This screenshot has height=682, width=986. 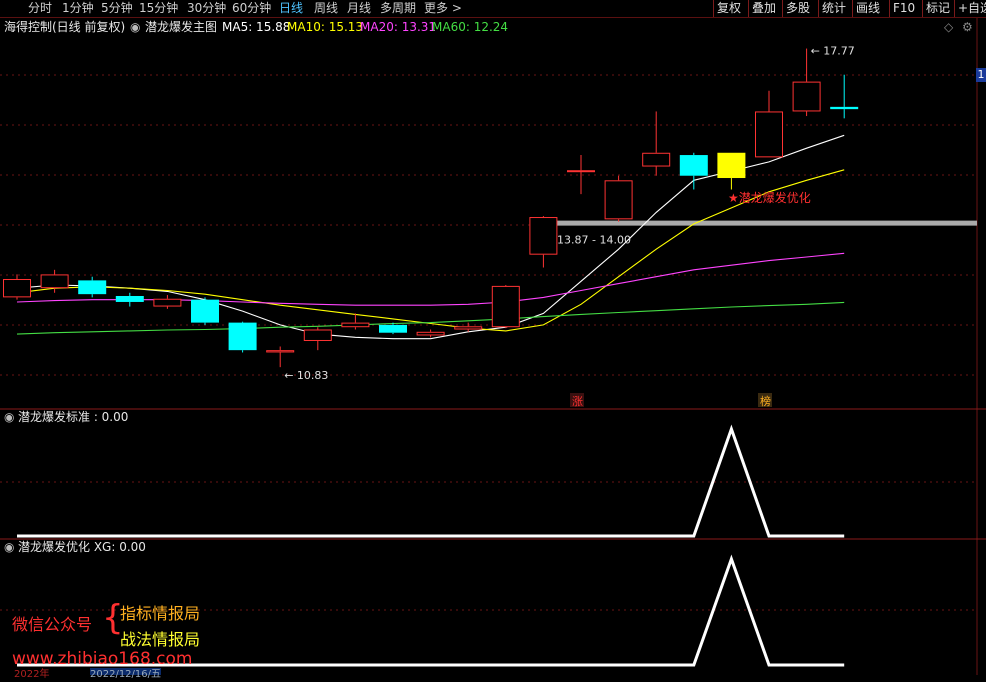 What do you see at coordinates (430, 318) in the screenshot?
I see `ma60-line` at bounding box center [430, 318].